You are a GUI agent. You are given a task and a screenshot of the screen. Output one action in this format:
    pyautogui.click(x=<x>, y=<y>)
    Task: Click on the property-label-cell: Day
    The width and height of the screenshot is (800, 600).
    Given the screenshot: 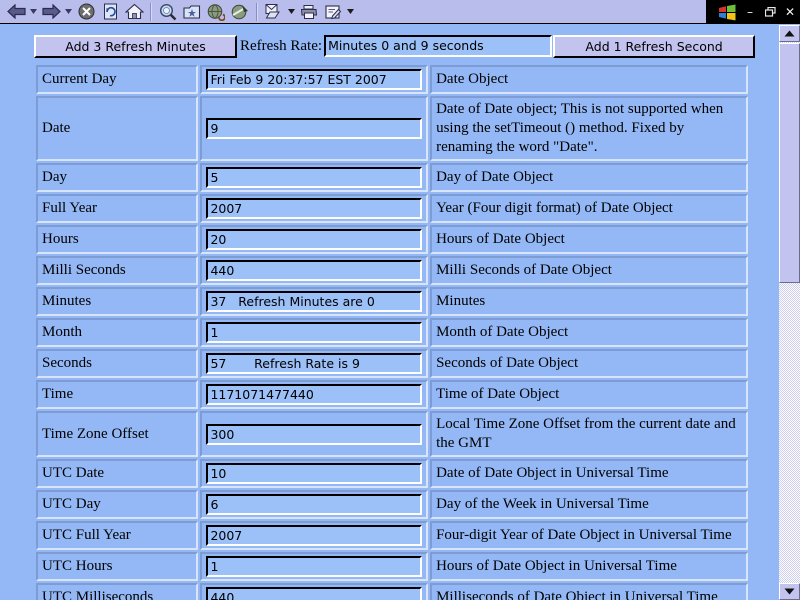 What is the action you would take?
    pyautogui.click(x=117, y=177)
    